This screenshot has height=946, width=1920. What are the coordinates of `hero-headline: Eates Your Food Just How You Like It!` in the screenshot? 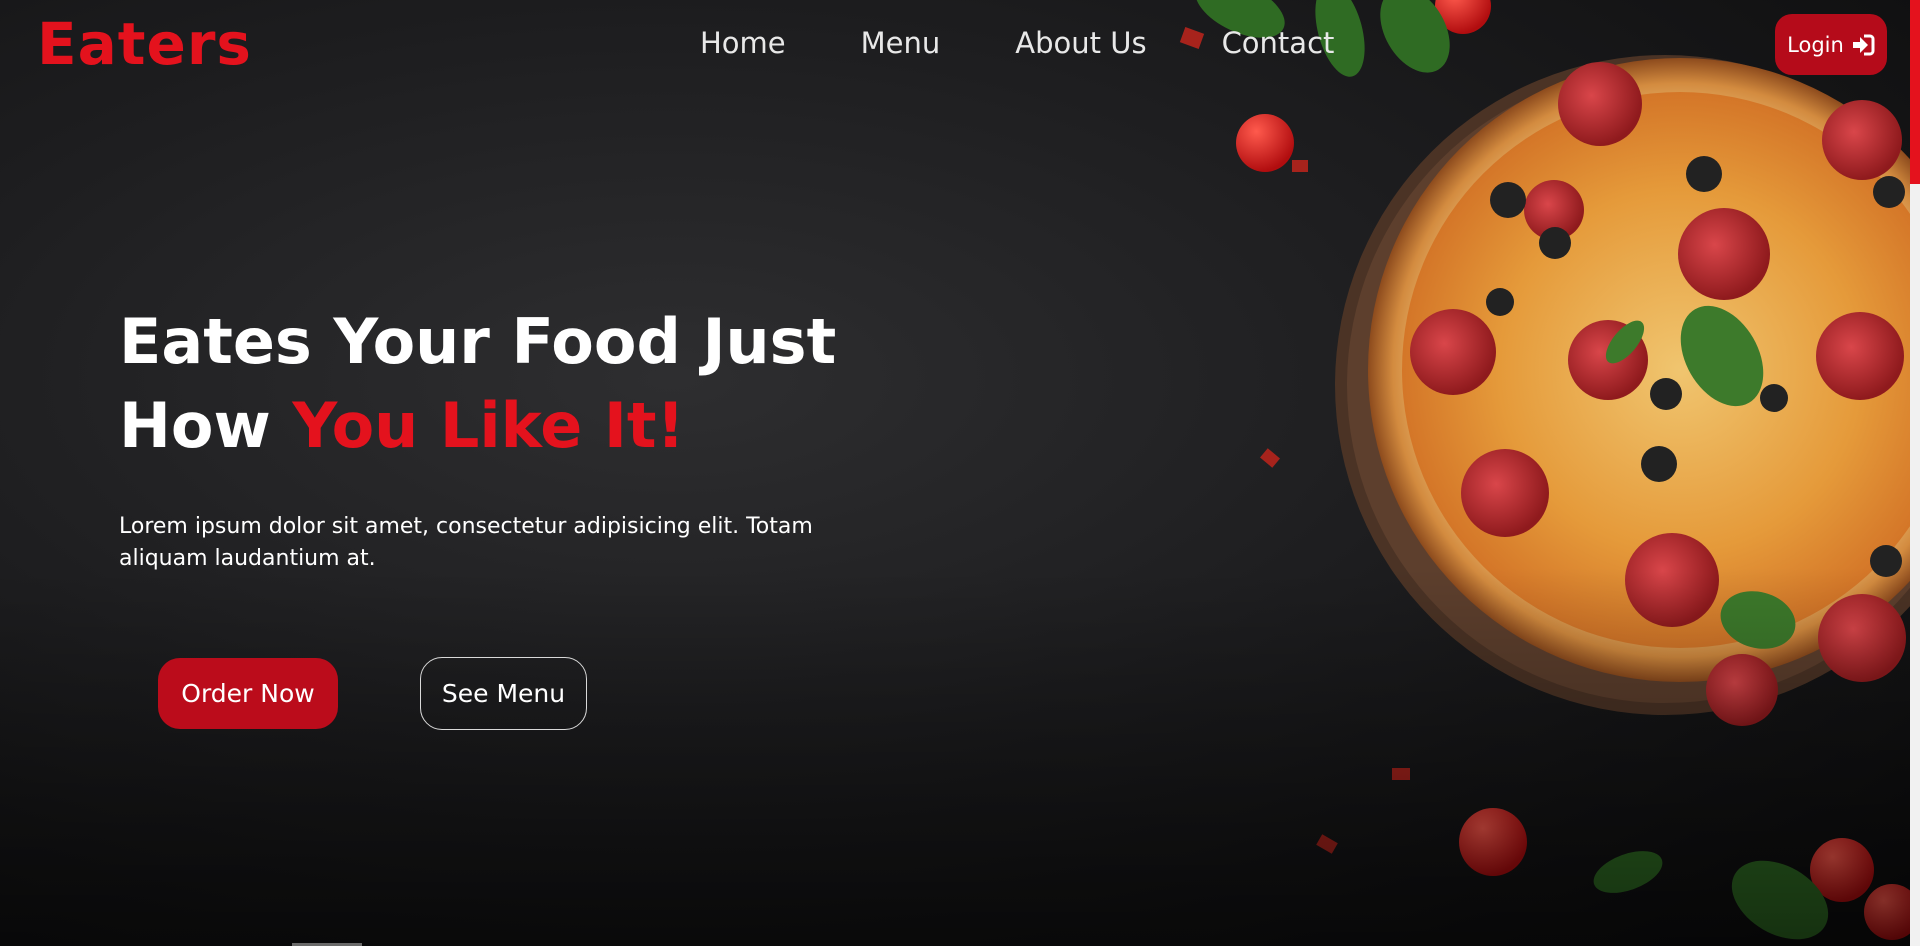 It's located at (569, 384).